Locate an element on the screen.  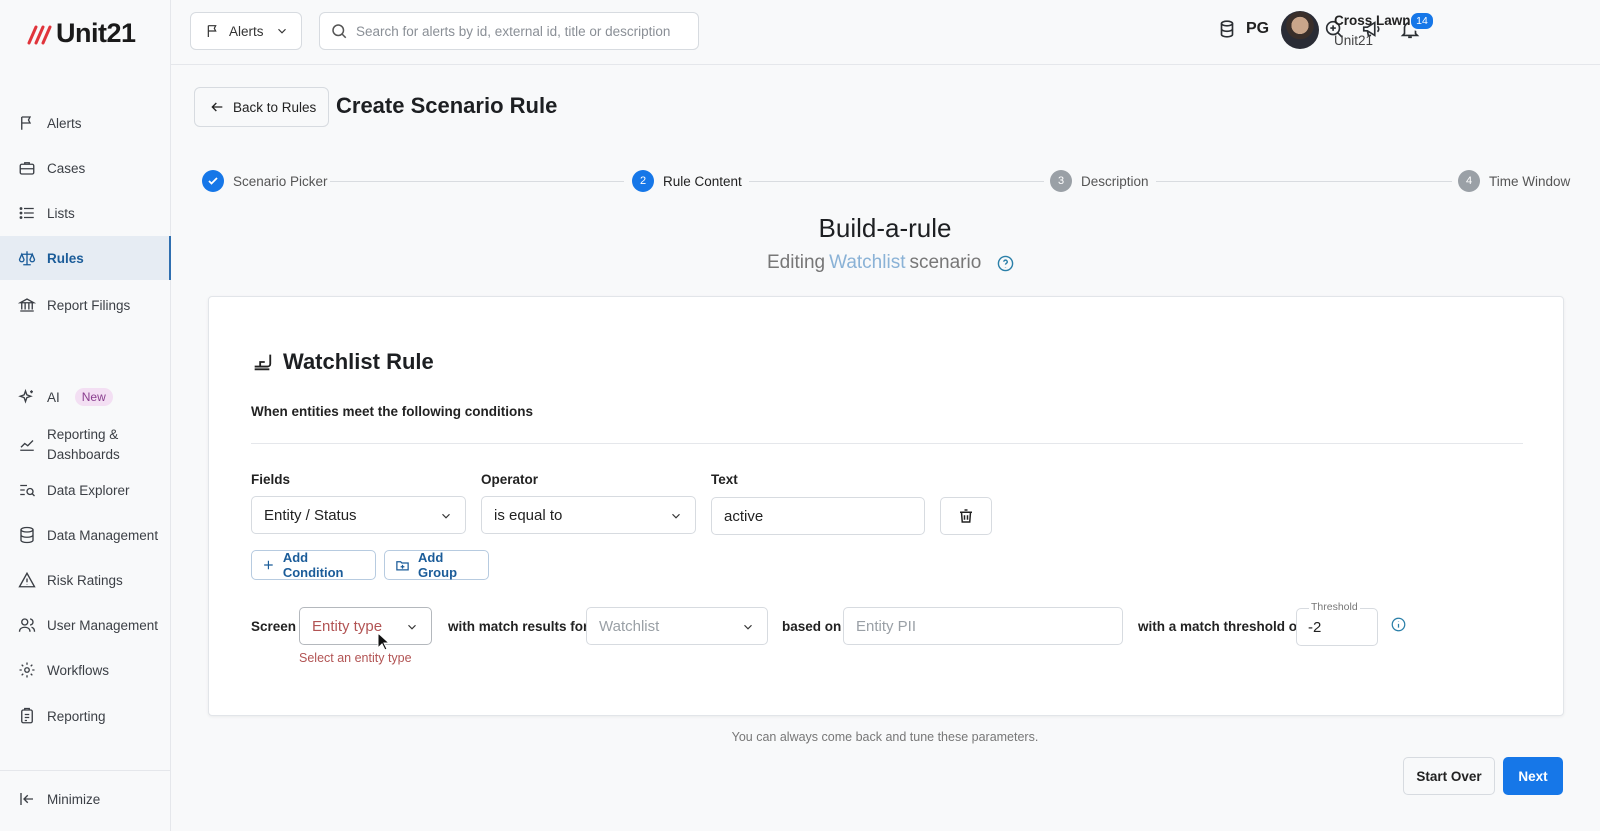
sidebar-item-label: Reporting & Dashboards is located at coordinates (83, 445).